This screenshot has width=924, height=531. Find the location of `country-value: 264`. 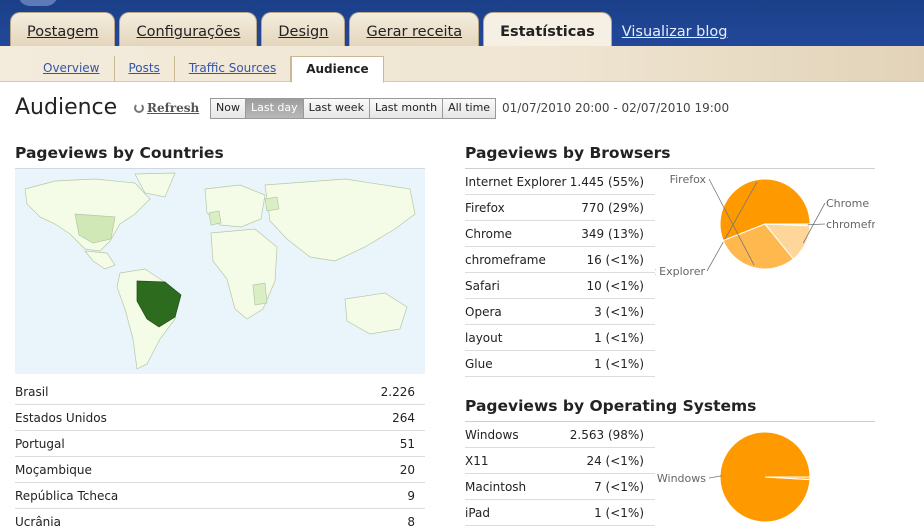

country-value: 264 is located at coordinates (403, 417).